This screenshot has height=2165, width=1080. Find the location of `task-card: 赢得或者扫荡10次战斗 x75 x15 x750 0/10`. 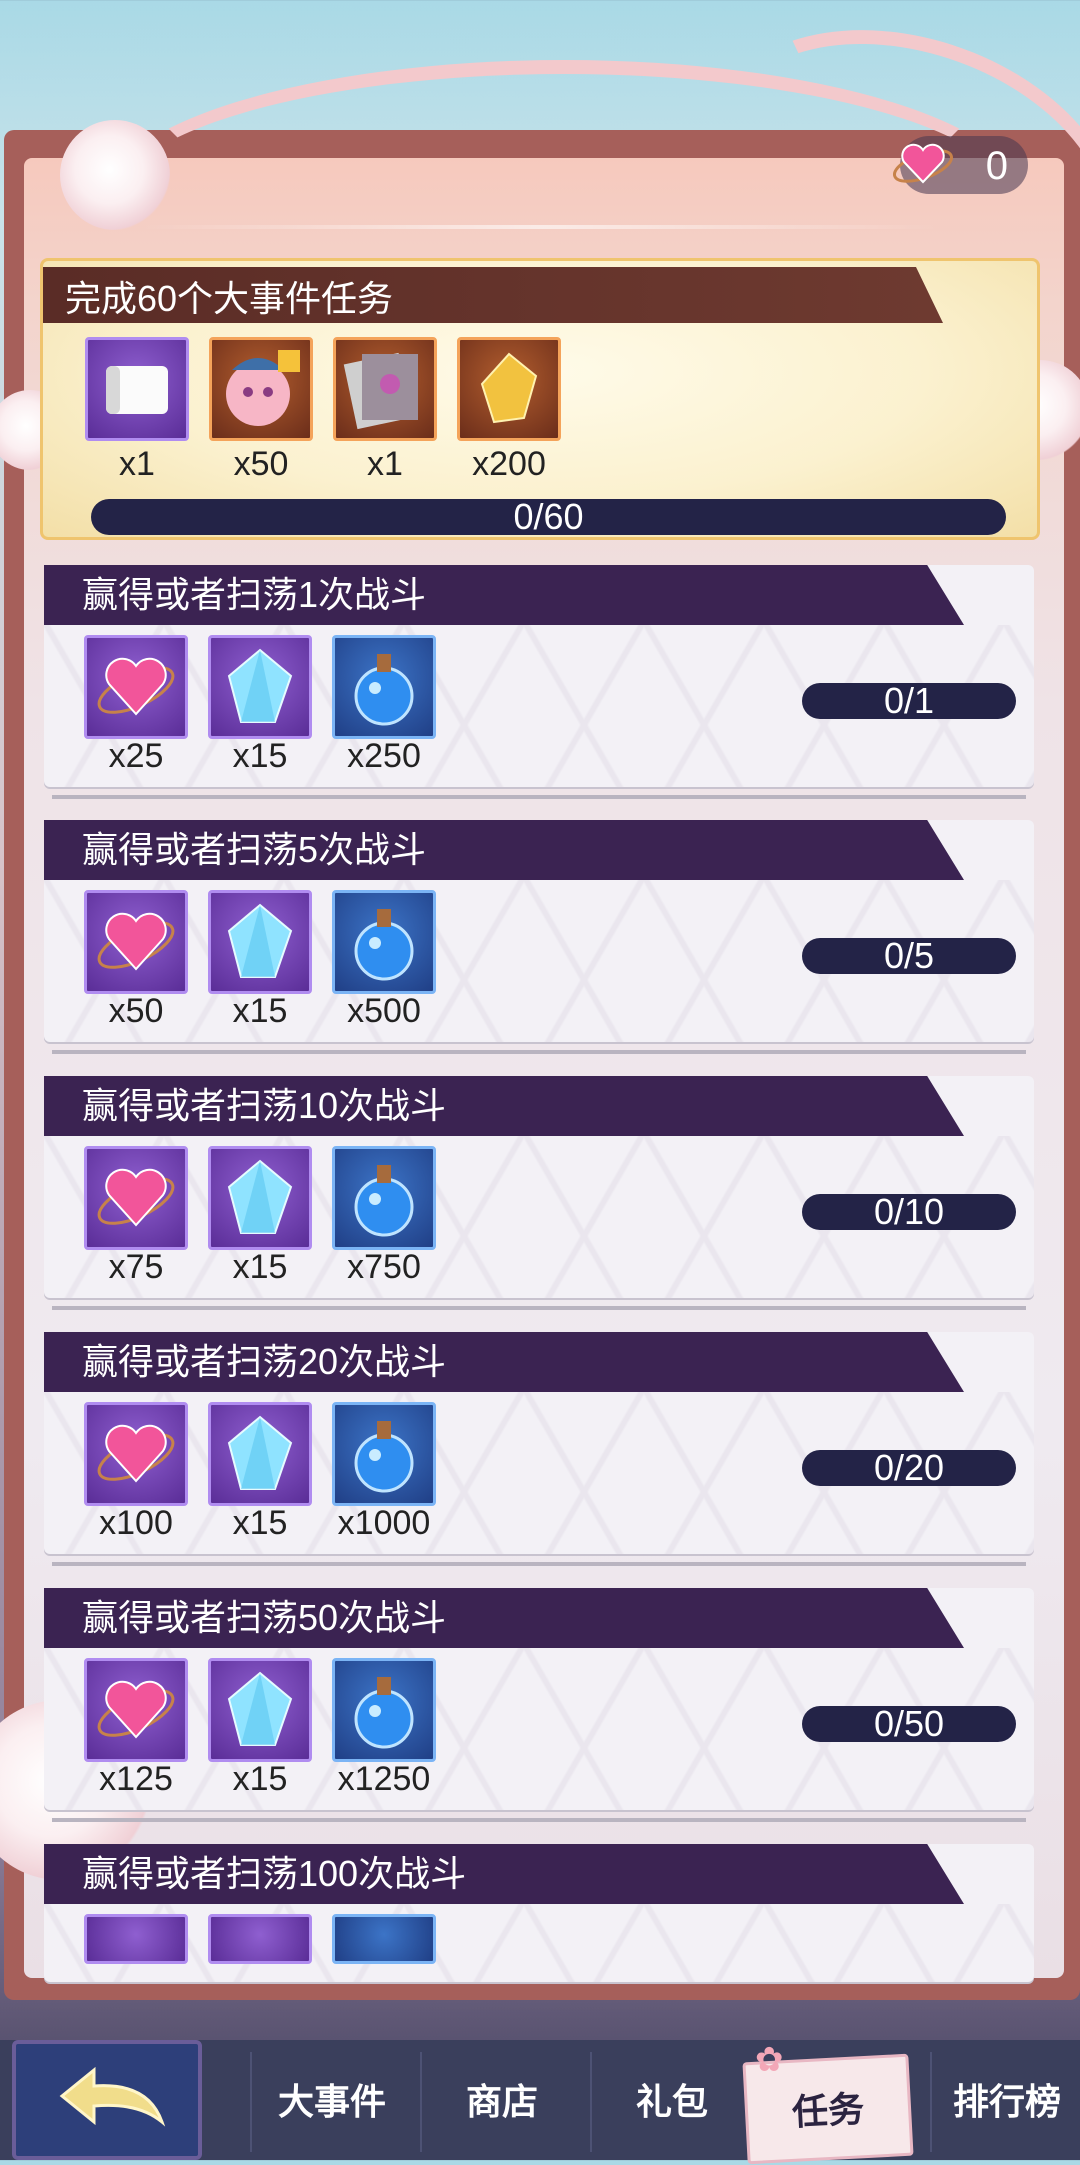

task-card: 赢得或者扫荡10次战斗 x75 x15 x750 0/10 is located at coordinates (539, 1193).